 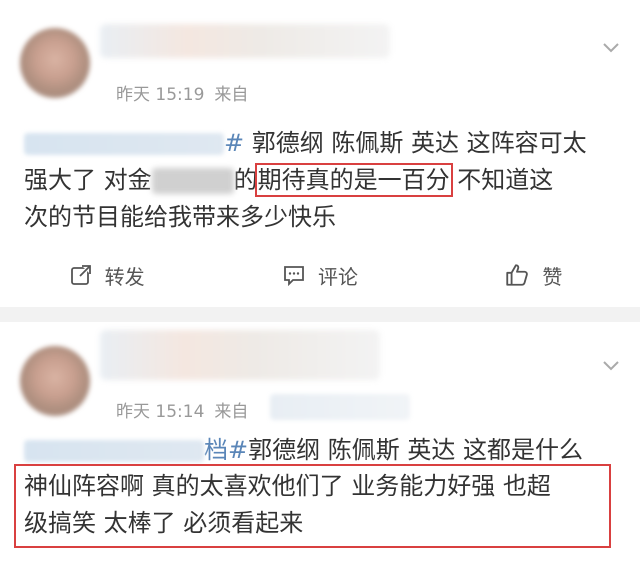 I want to click on repost-label: 转发, so click(x=124, y=276).